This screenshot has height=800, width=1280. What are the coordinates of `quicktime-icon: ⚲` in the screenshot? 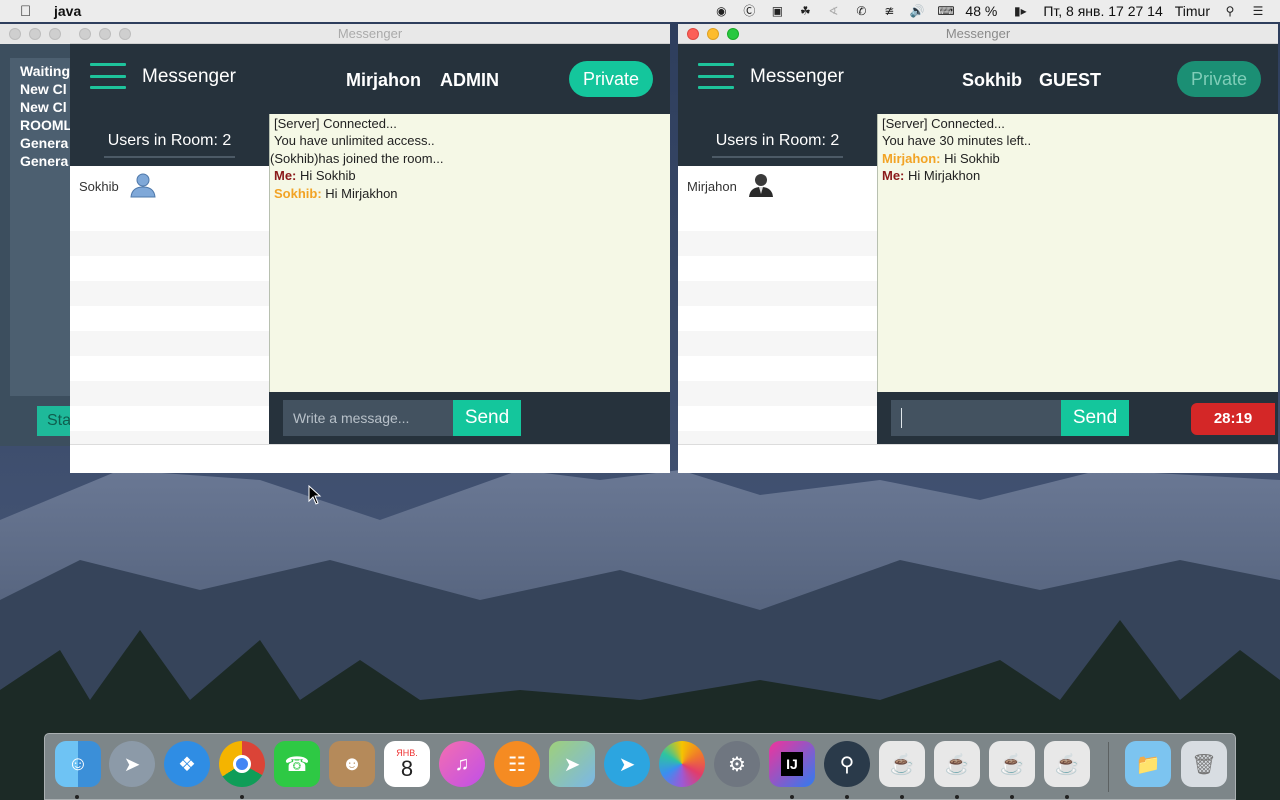 It's located at (847, 764).